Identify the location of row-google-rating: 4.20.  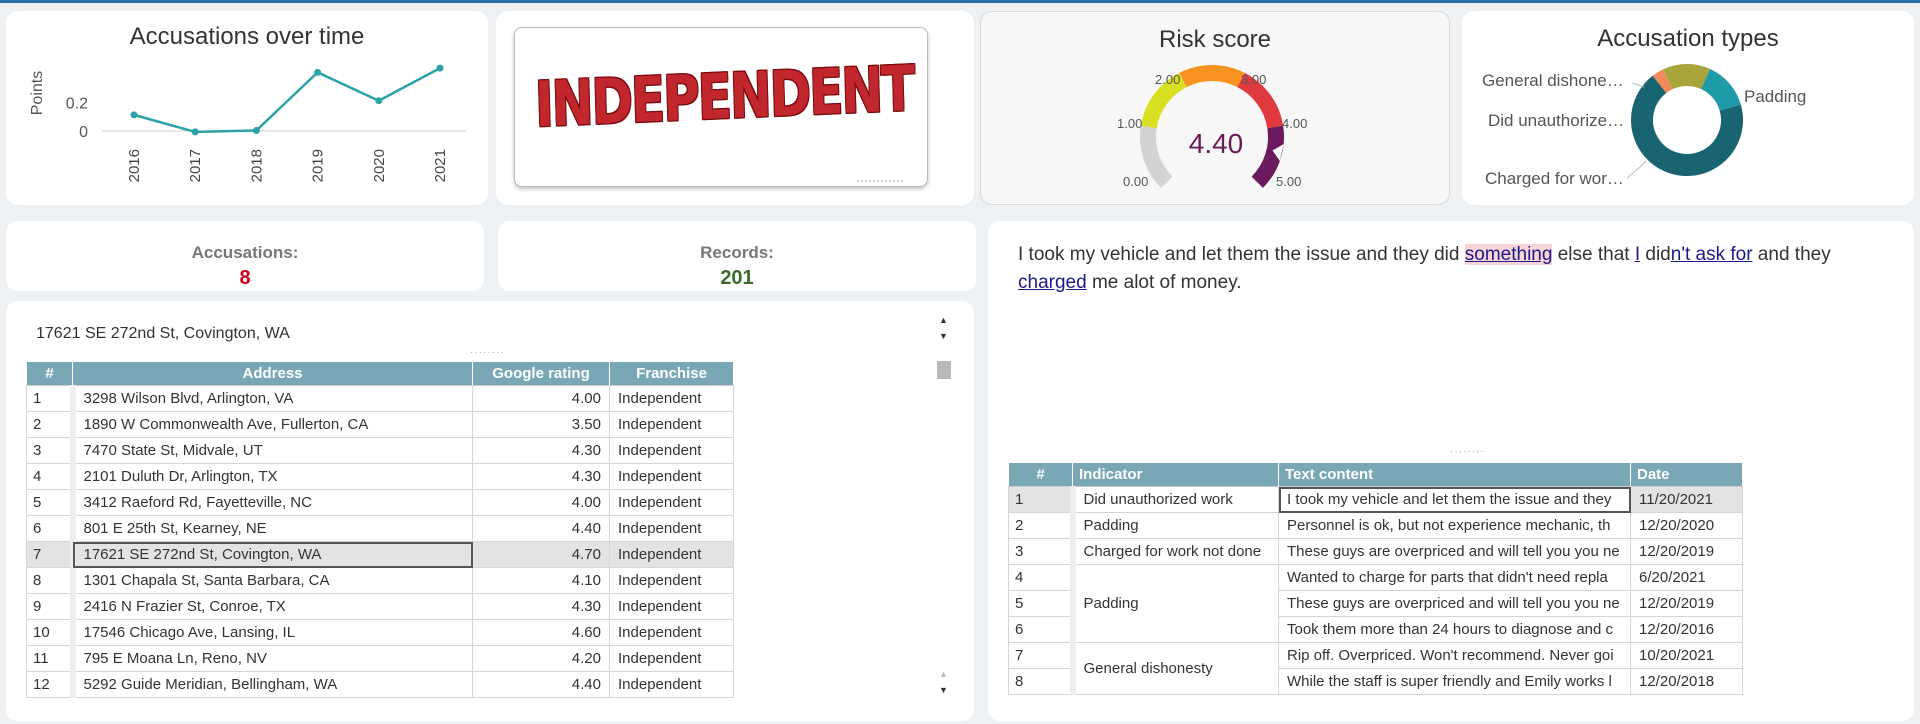
(541, 658).